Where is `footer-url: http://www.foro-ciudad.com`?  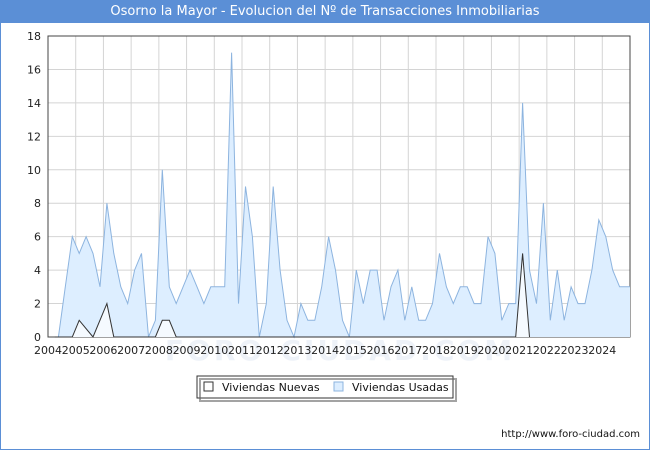
footer-url: http://www.foro-ciudad.com is located at coordinates (570, 434).